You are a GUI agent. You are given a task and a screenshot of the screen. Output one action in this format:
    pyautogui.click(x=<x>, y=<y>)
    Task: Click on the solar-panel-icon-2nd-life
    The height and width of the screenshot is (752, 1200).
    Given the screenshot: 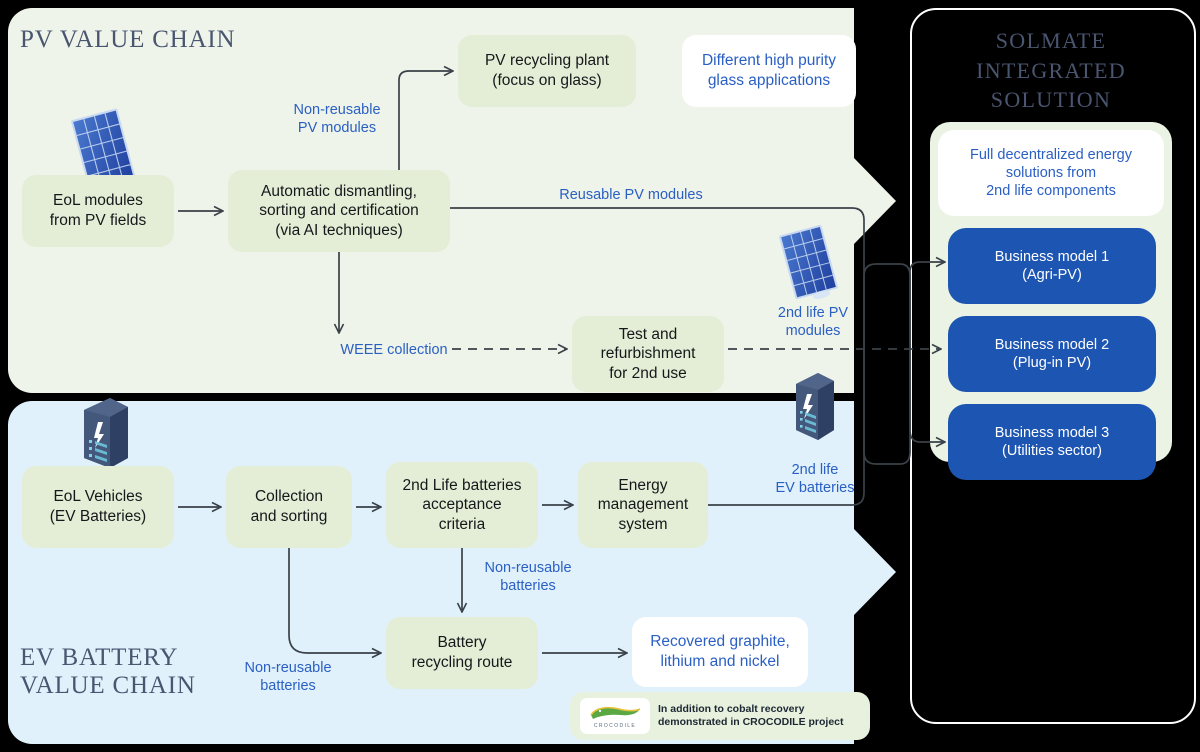 What is the action you would take?
    pyautogui.click(x=808, y=262)
    